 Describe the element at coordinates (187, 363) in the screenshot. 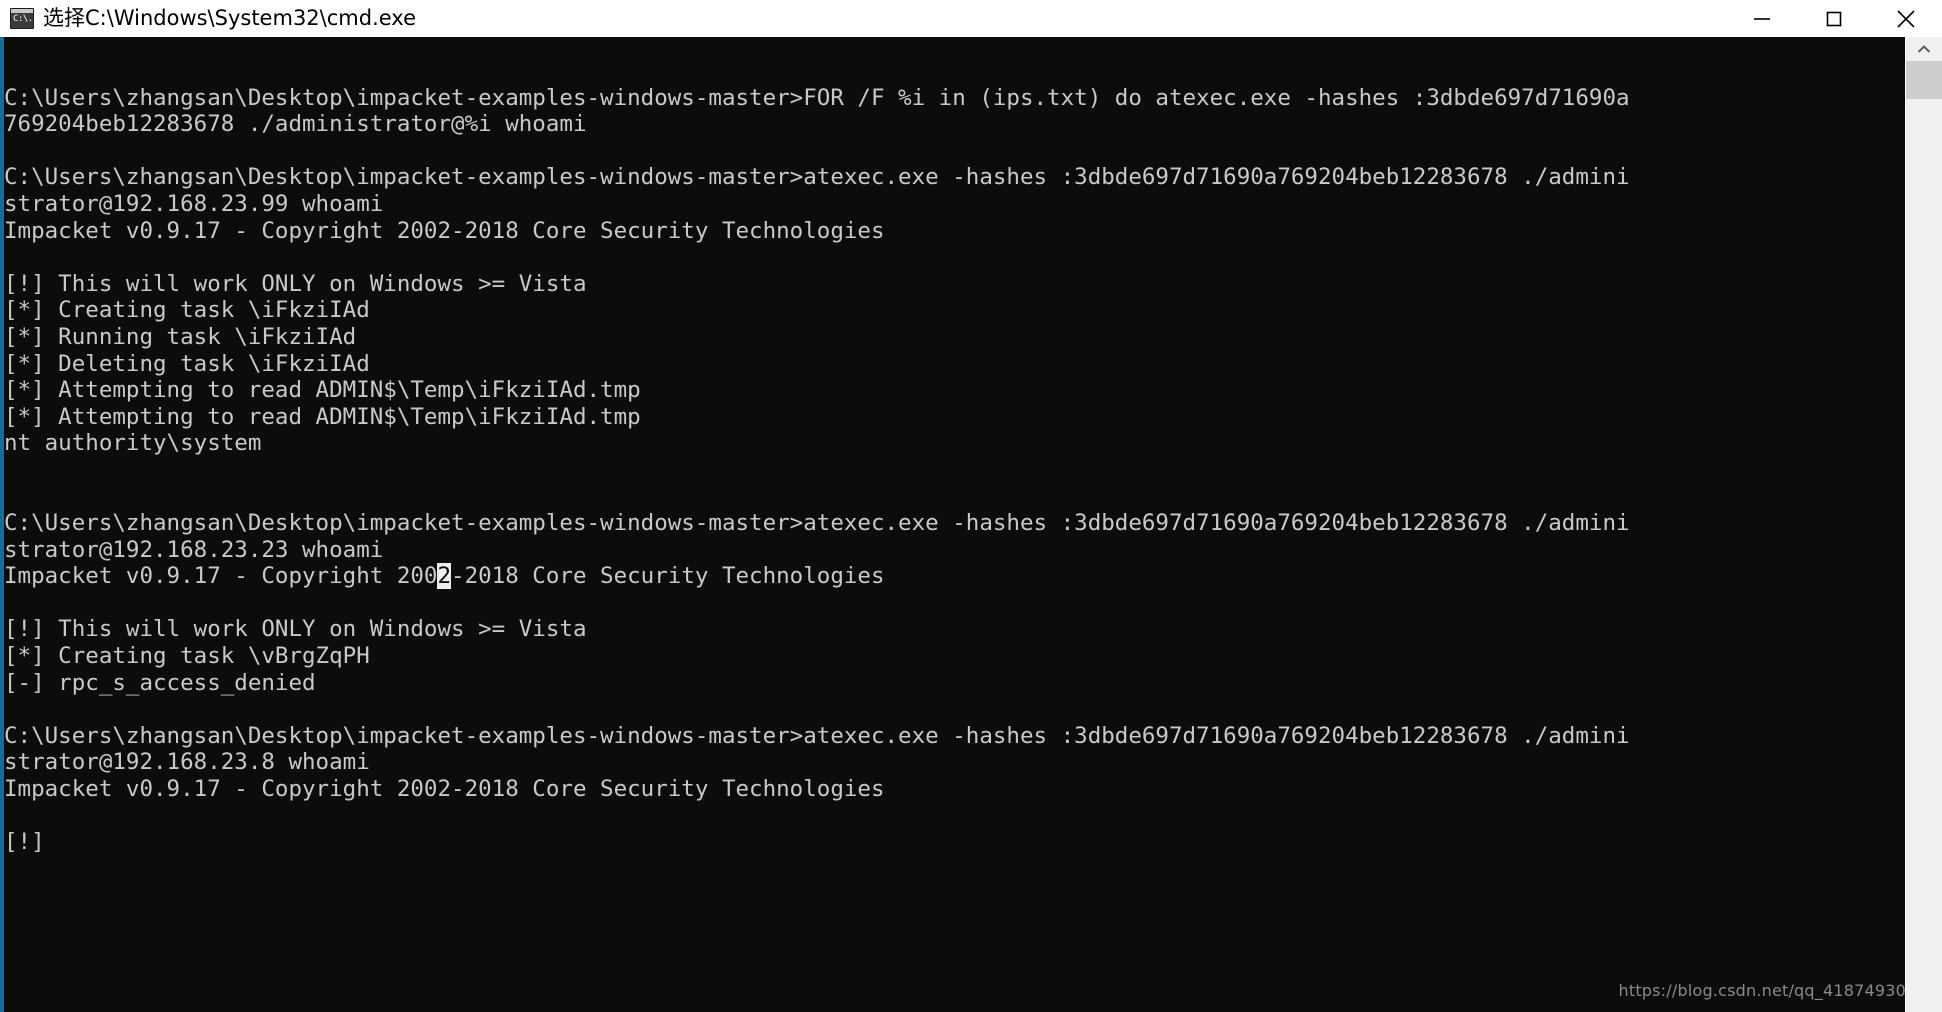

I see `console-line: [*] Deleting task \iFkziIAd` at that location.